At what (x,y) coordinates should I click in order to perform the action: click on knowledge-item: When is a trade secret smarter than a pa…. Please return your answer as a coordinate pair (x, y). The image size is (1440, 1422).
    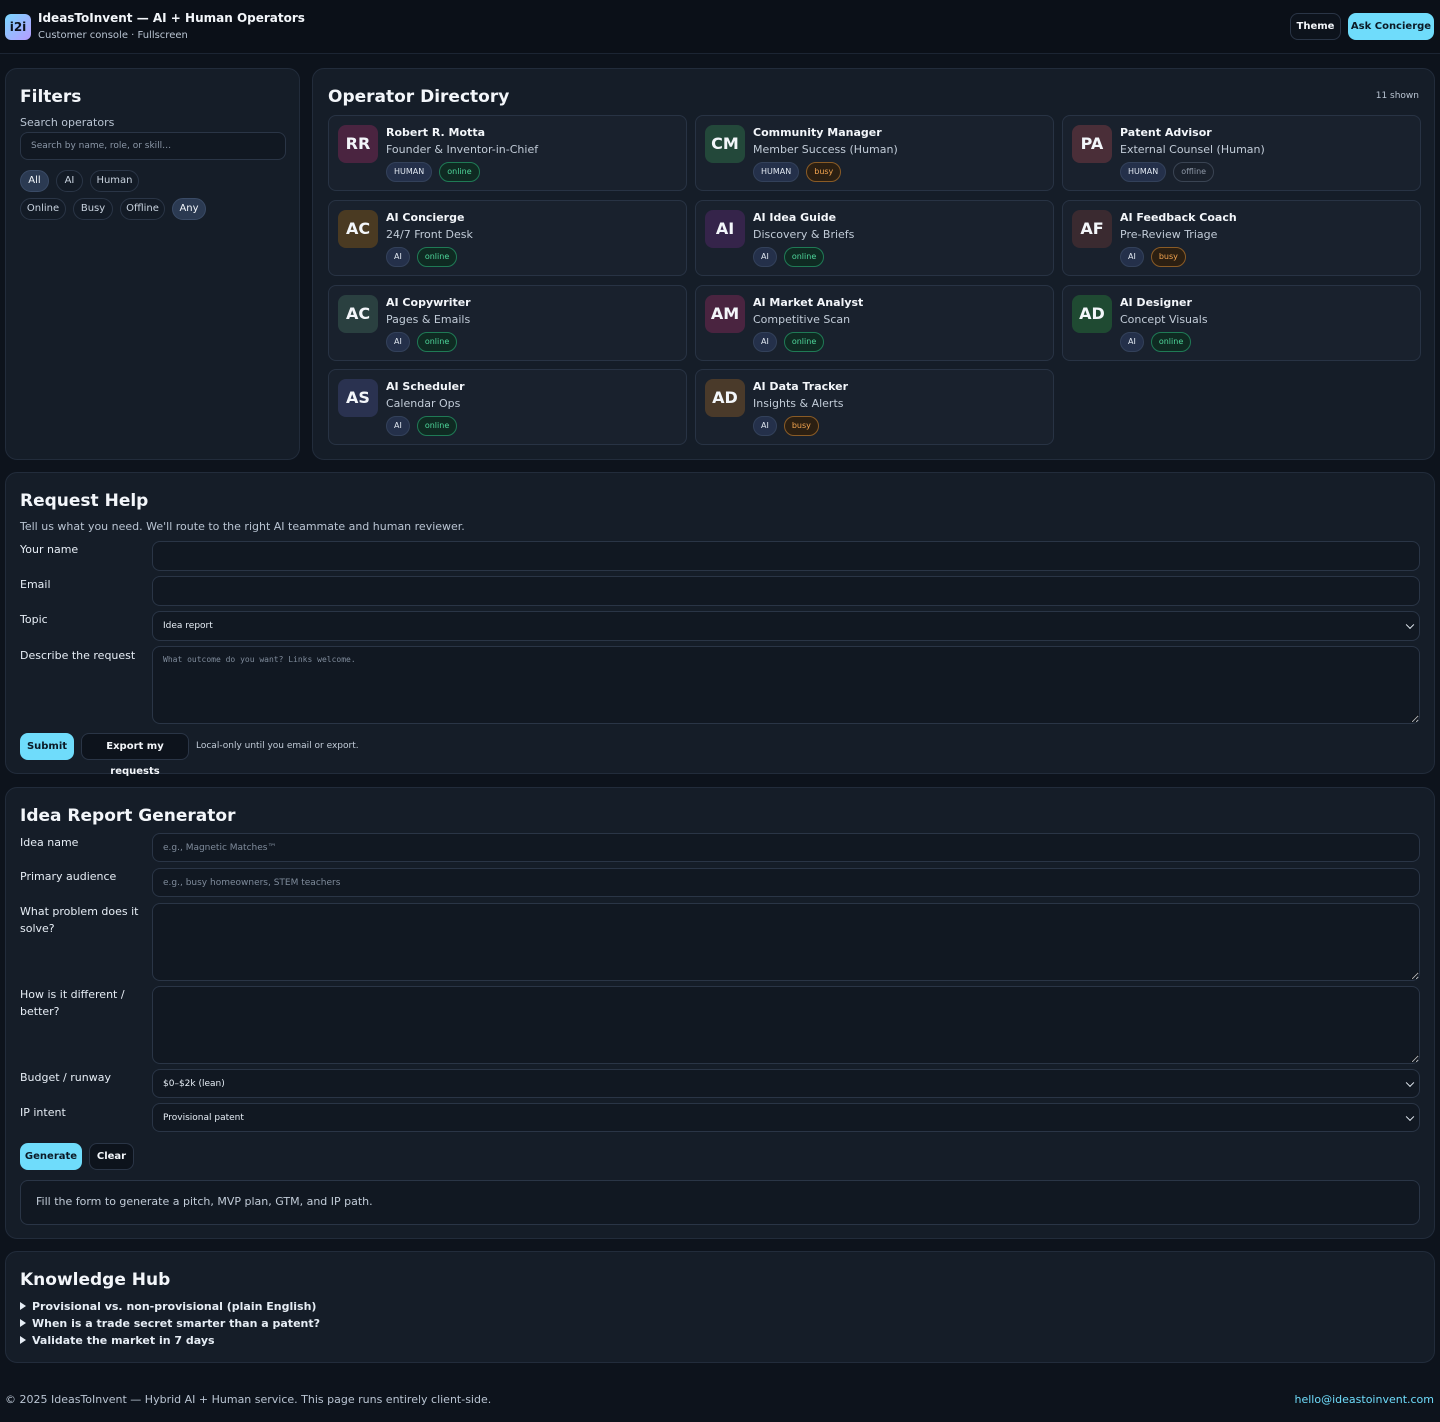
    Looking at the image, I should click on (170, 1323).